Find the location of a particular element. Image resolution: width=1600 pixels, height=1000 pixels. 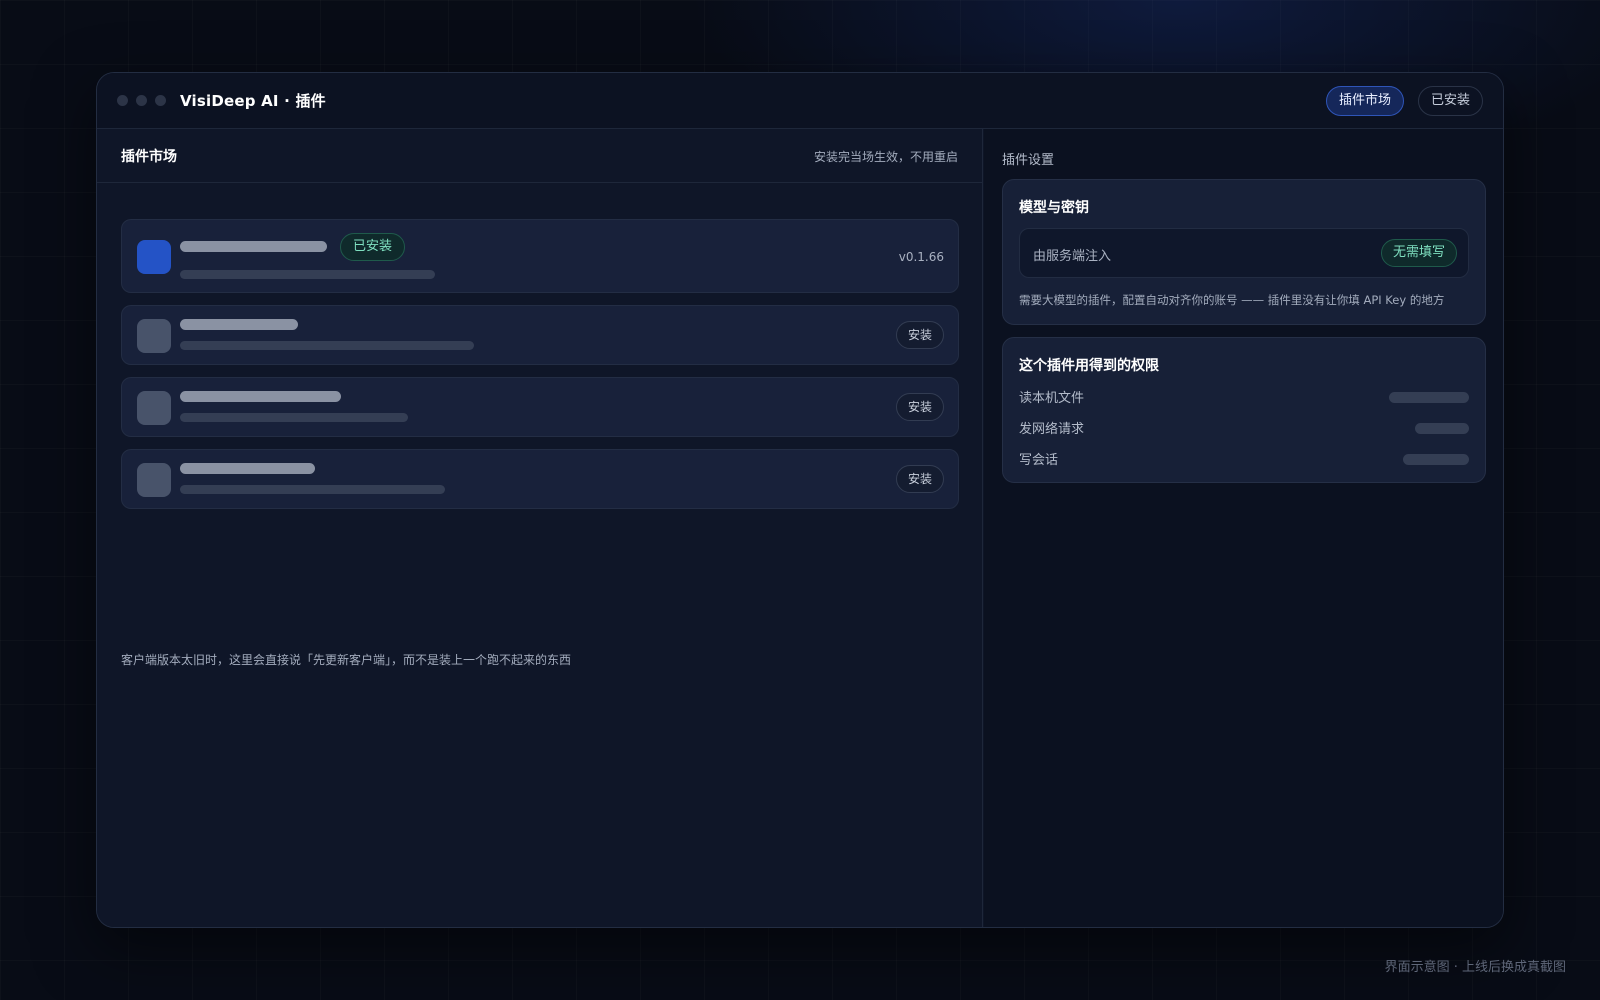

permission-label: 读本机文件 is located at coordinates (1052, 398).